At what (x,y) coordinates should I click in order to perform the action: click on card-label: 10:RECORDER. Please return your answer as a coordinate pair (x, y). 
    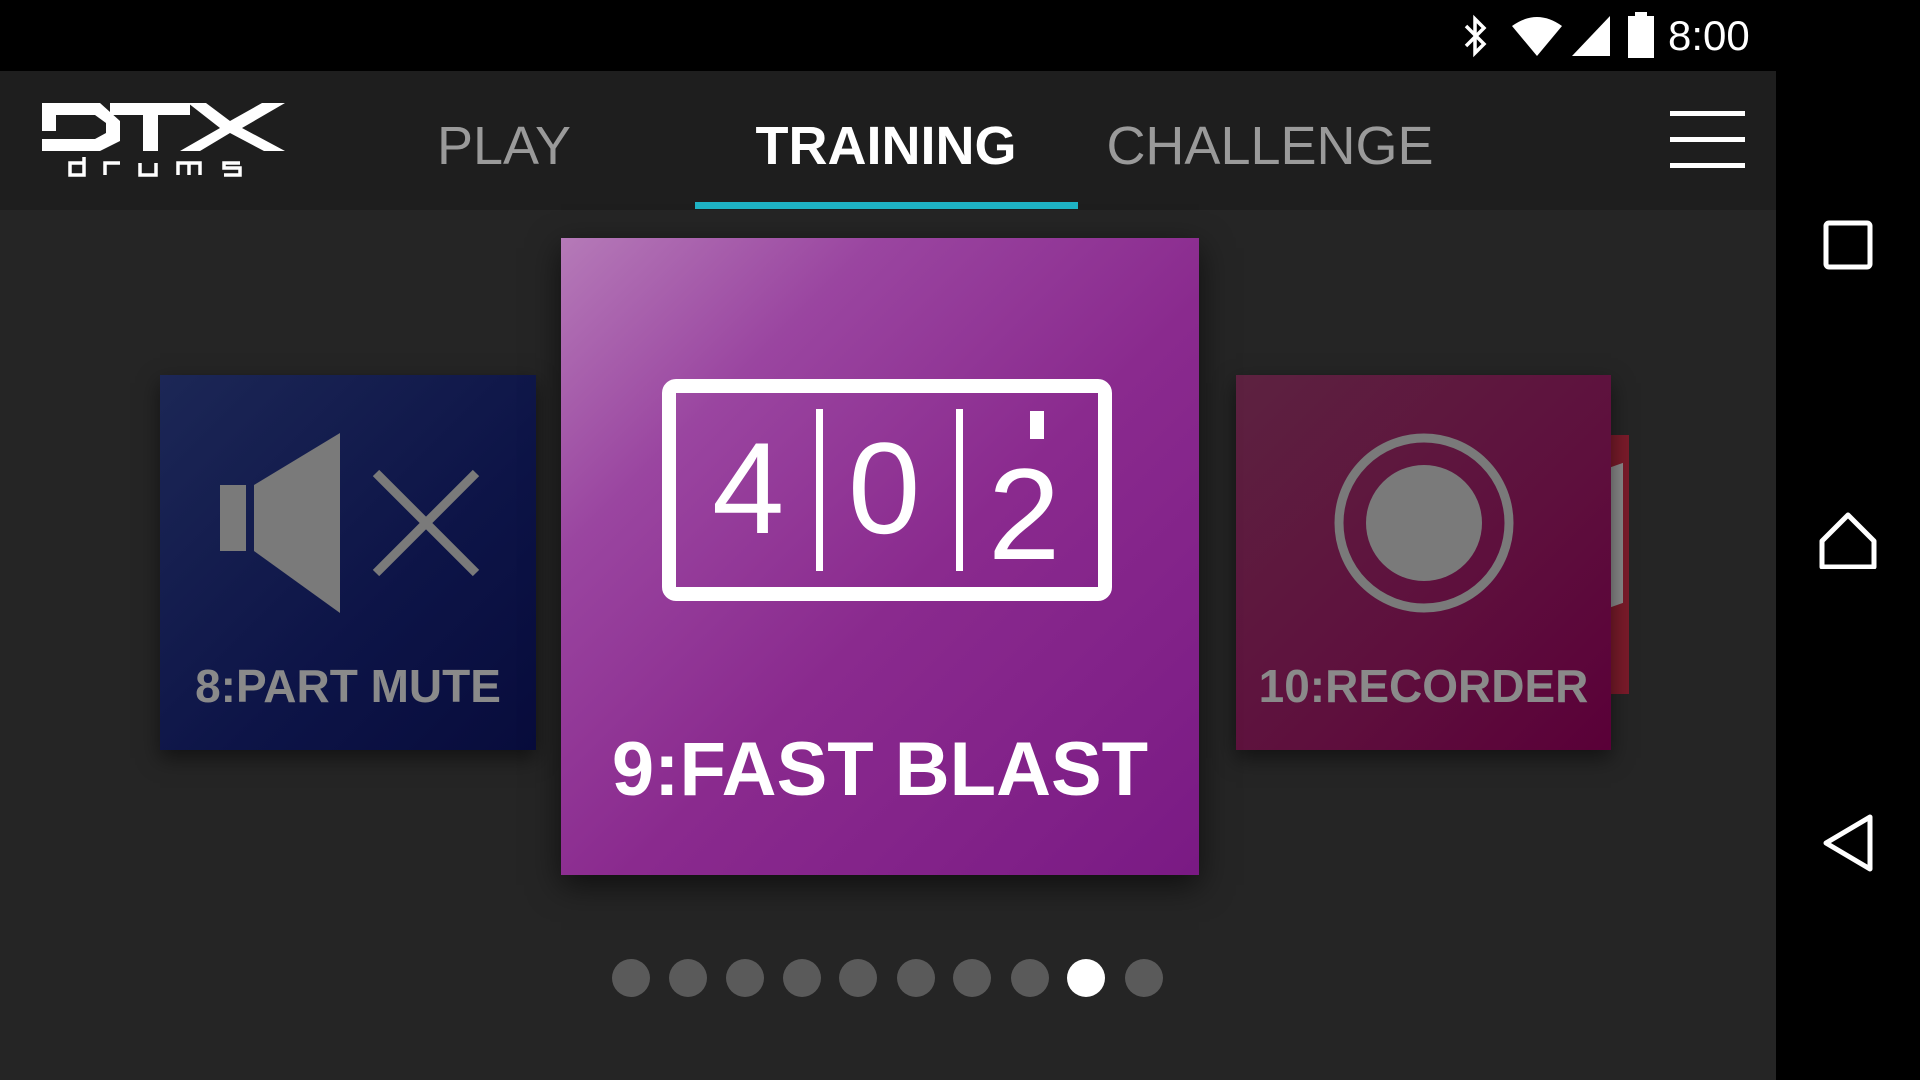
    Looking at the image, I should click on (1423, 686).